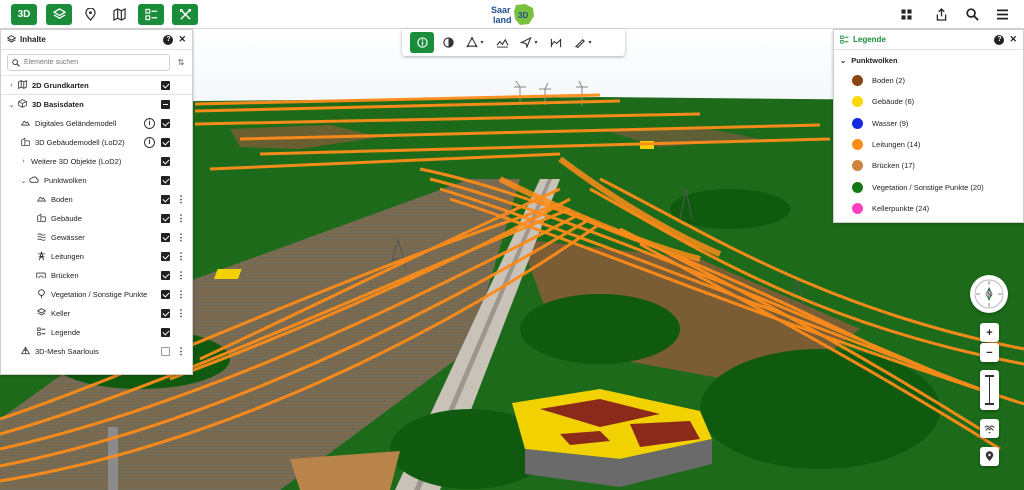  I want to click on flight-tool-button: ▾, so click(529, 42).